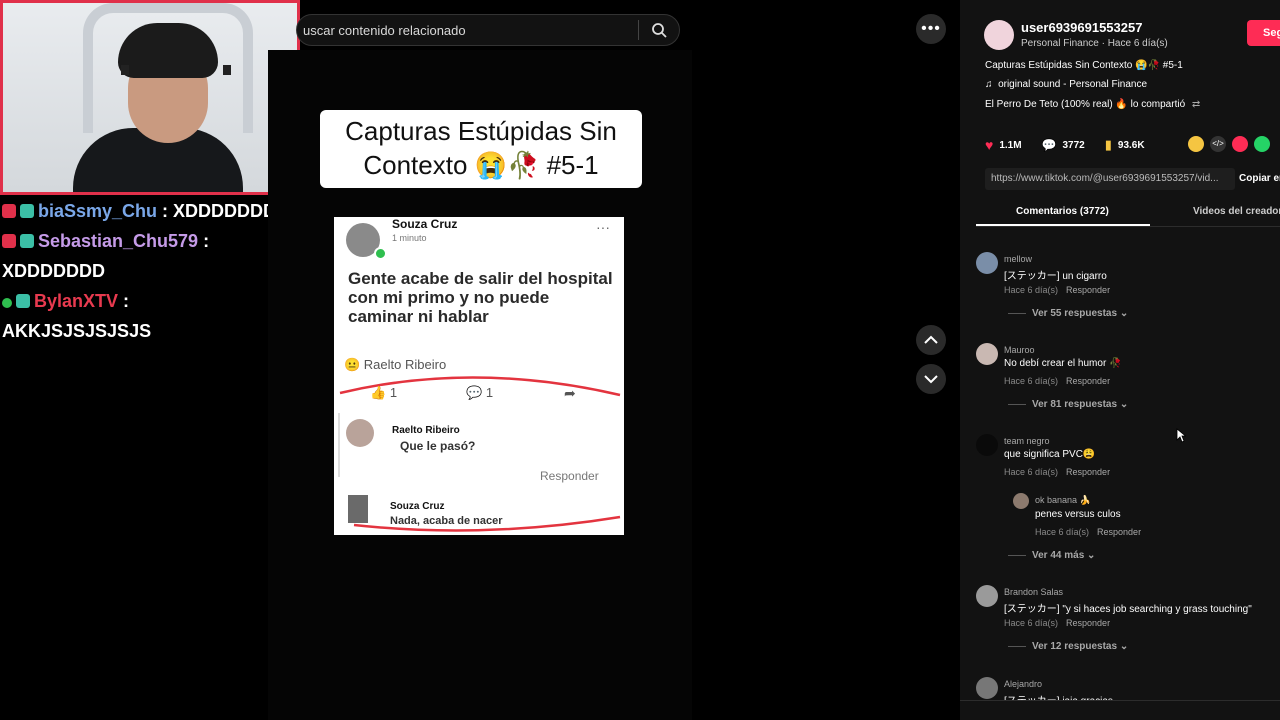 The height and width of the screenshot is (720, 1280). What do you see at coordinates (1023, 684) in the screenshot?
I see `comment-user: Alejandro` at bounding box center [1023, 684].